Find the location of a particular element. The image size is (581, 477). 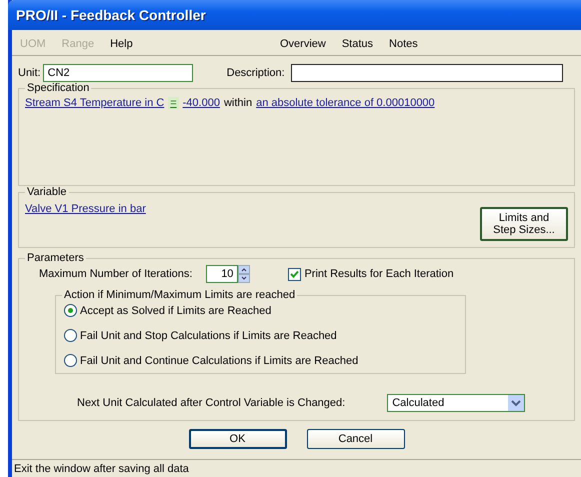

menu-item: Notes is located at coordinates (403, 44).